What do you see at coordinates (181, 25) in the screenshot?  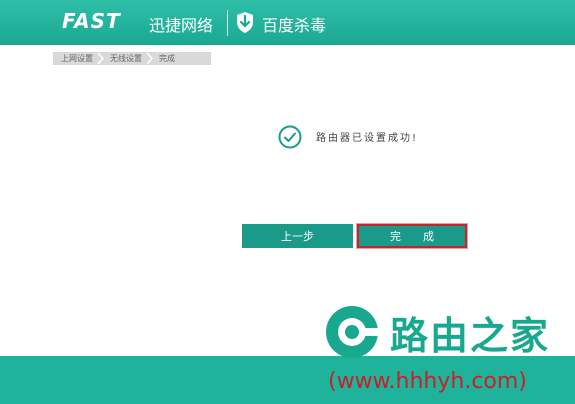 I see `brand-name: 迅捷网络` at bounding box center [181, 25].